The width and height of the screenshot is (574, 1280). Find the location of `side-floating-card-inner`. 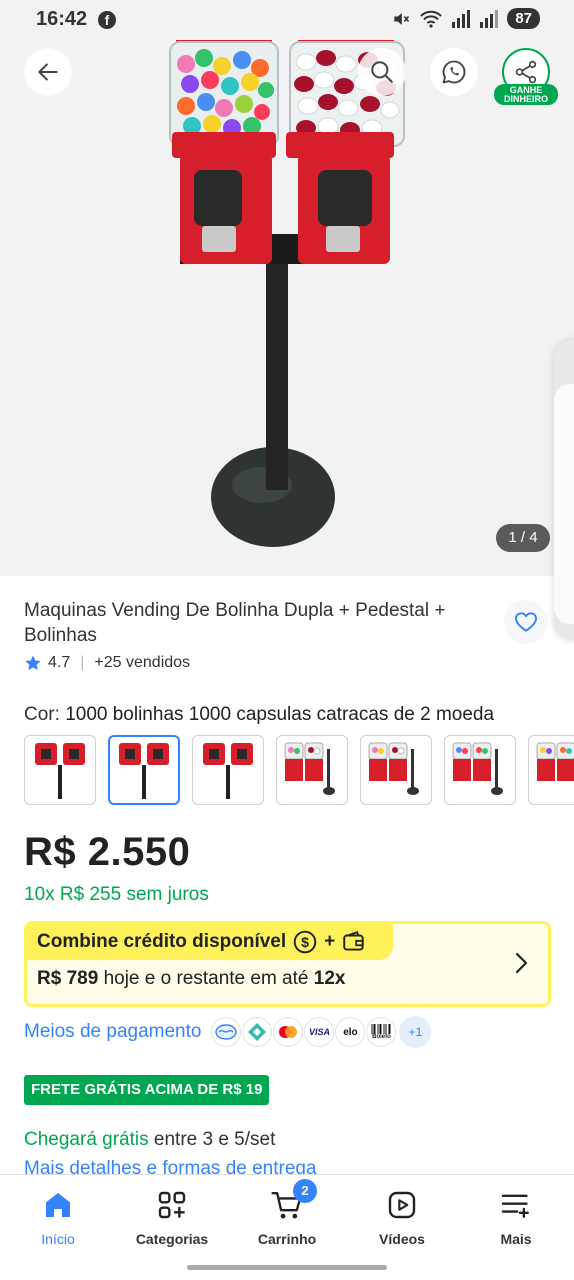

side-floating-card-inner is located at coordinates (564, 504).